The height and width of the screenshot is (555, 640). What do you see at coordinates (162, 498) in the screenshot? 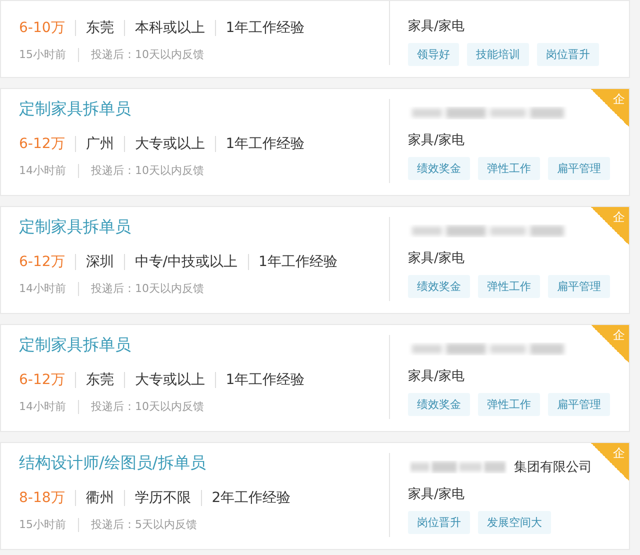
I see `education: 学历不限` at bounding box center [162, 498].